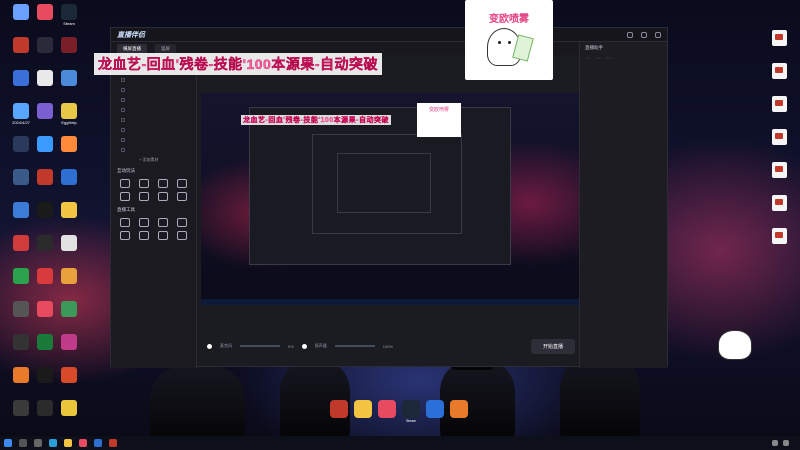 This screenshot has width=800, height=450. I want to click on scene-panel: + 添加素材 互动玩法 直播工具, so click(154, 211).